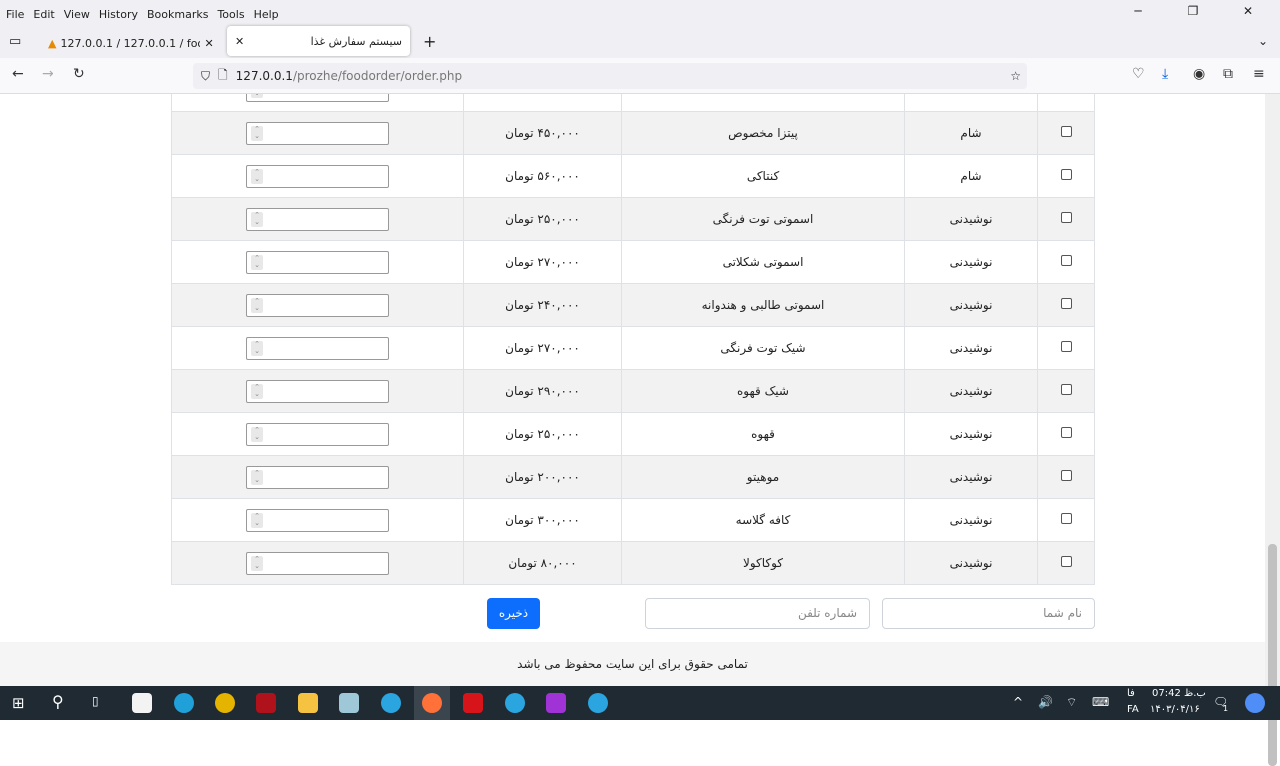 The height and width of the screenshot is (766, 1280). Describe the element at coordinates (18, 74) in the screenshot. I see `back-icon: ←` at that location.